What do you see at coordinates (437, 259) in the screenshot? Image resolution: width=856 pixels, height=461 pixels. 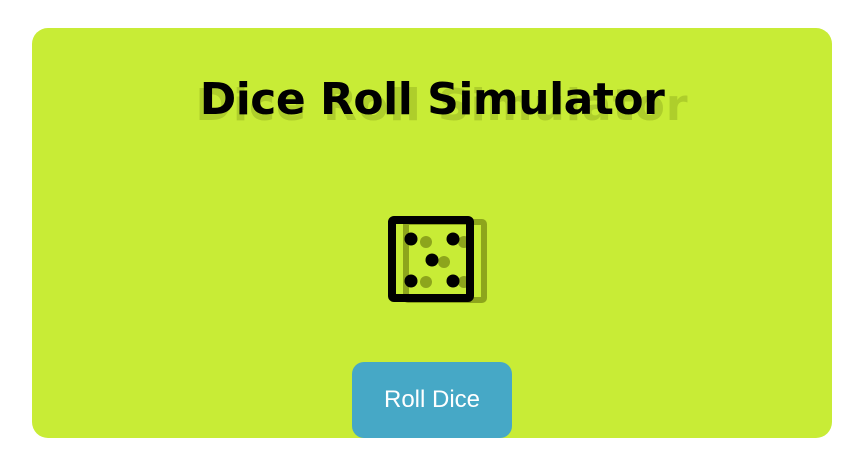 I see `dice-five-icon` at bounding box center [437, 259].